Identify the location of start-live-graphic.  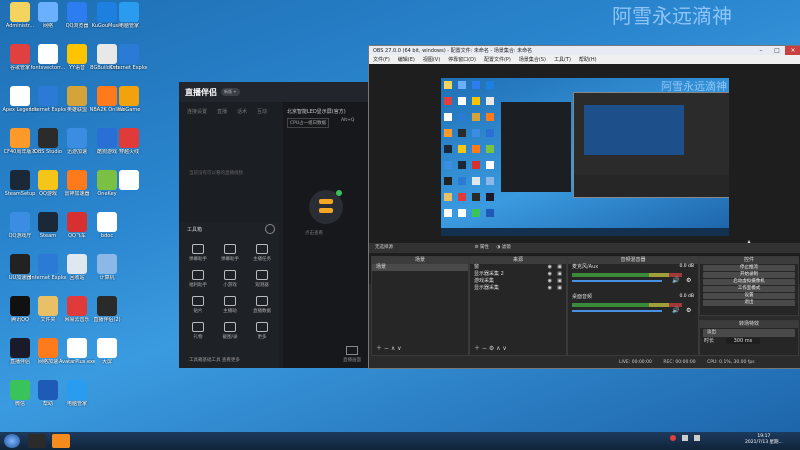
(326, 207).